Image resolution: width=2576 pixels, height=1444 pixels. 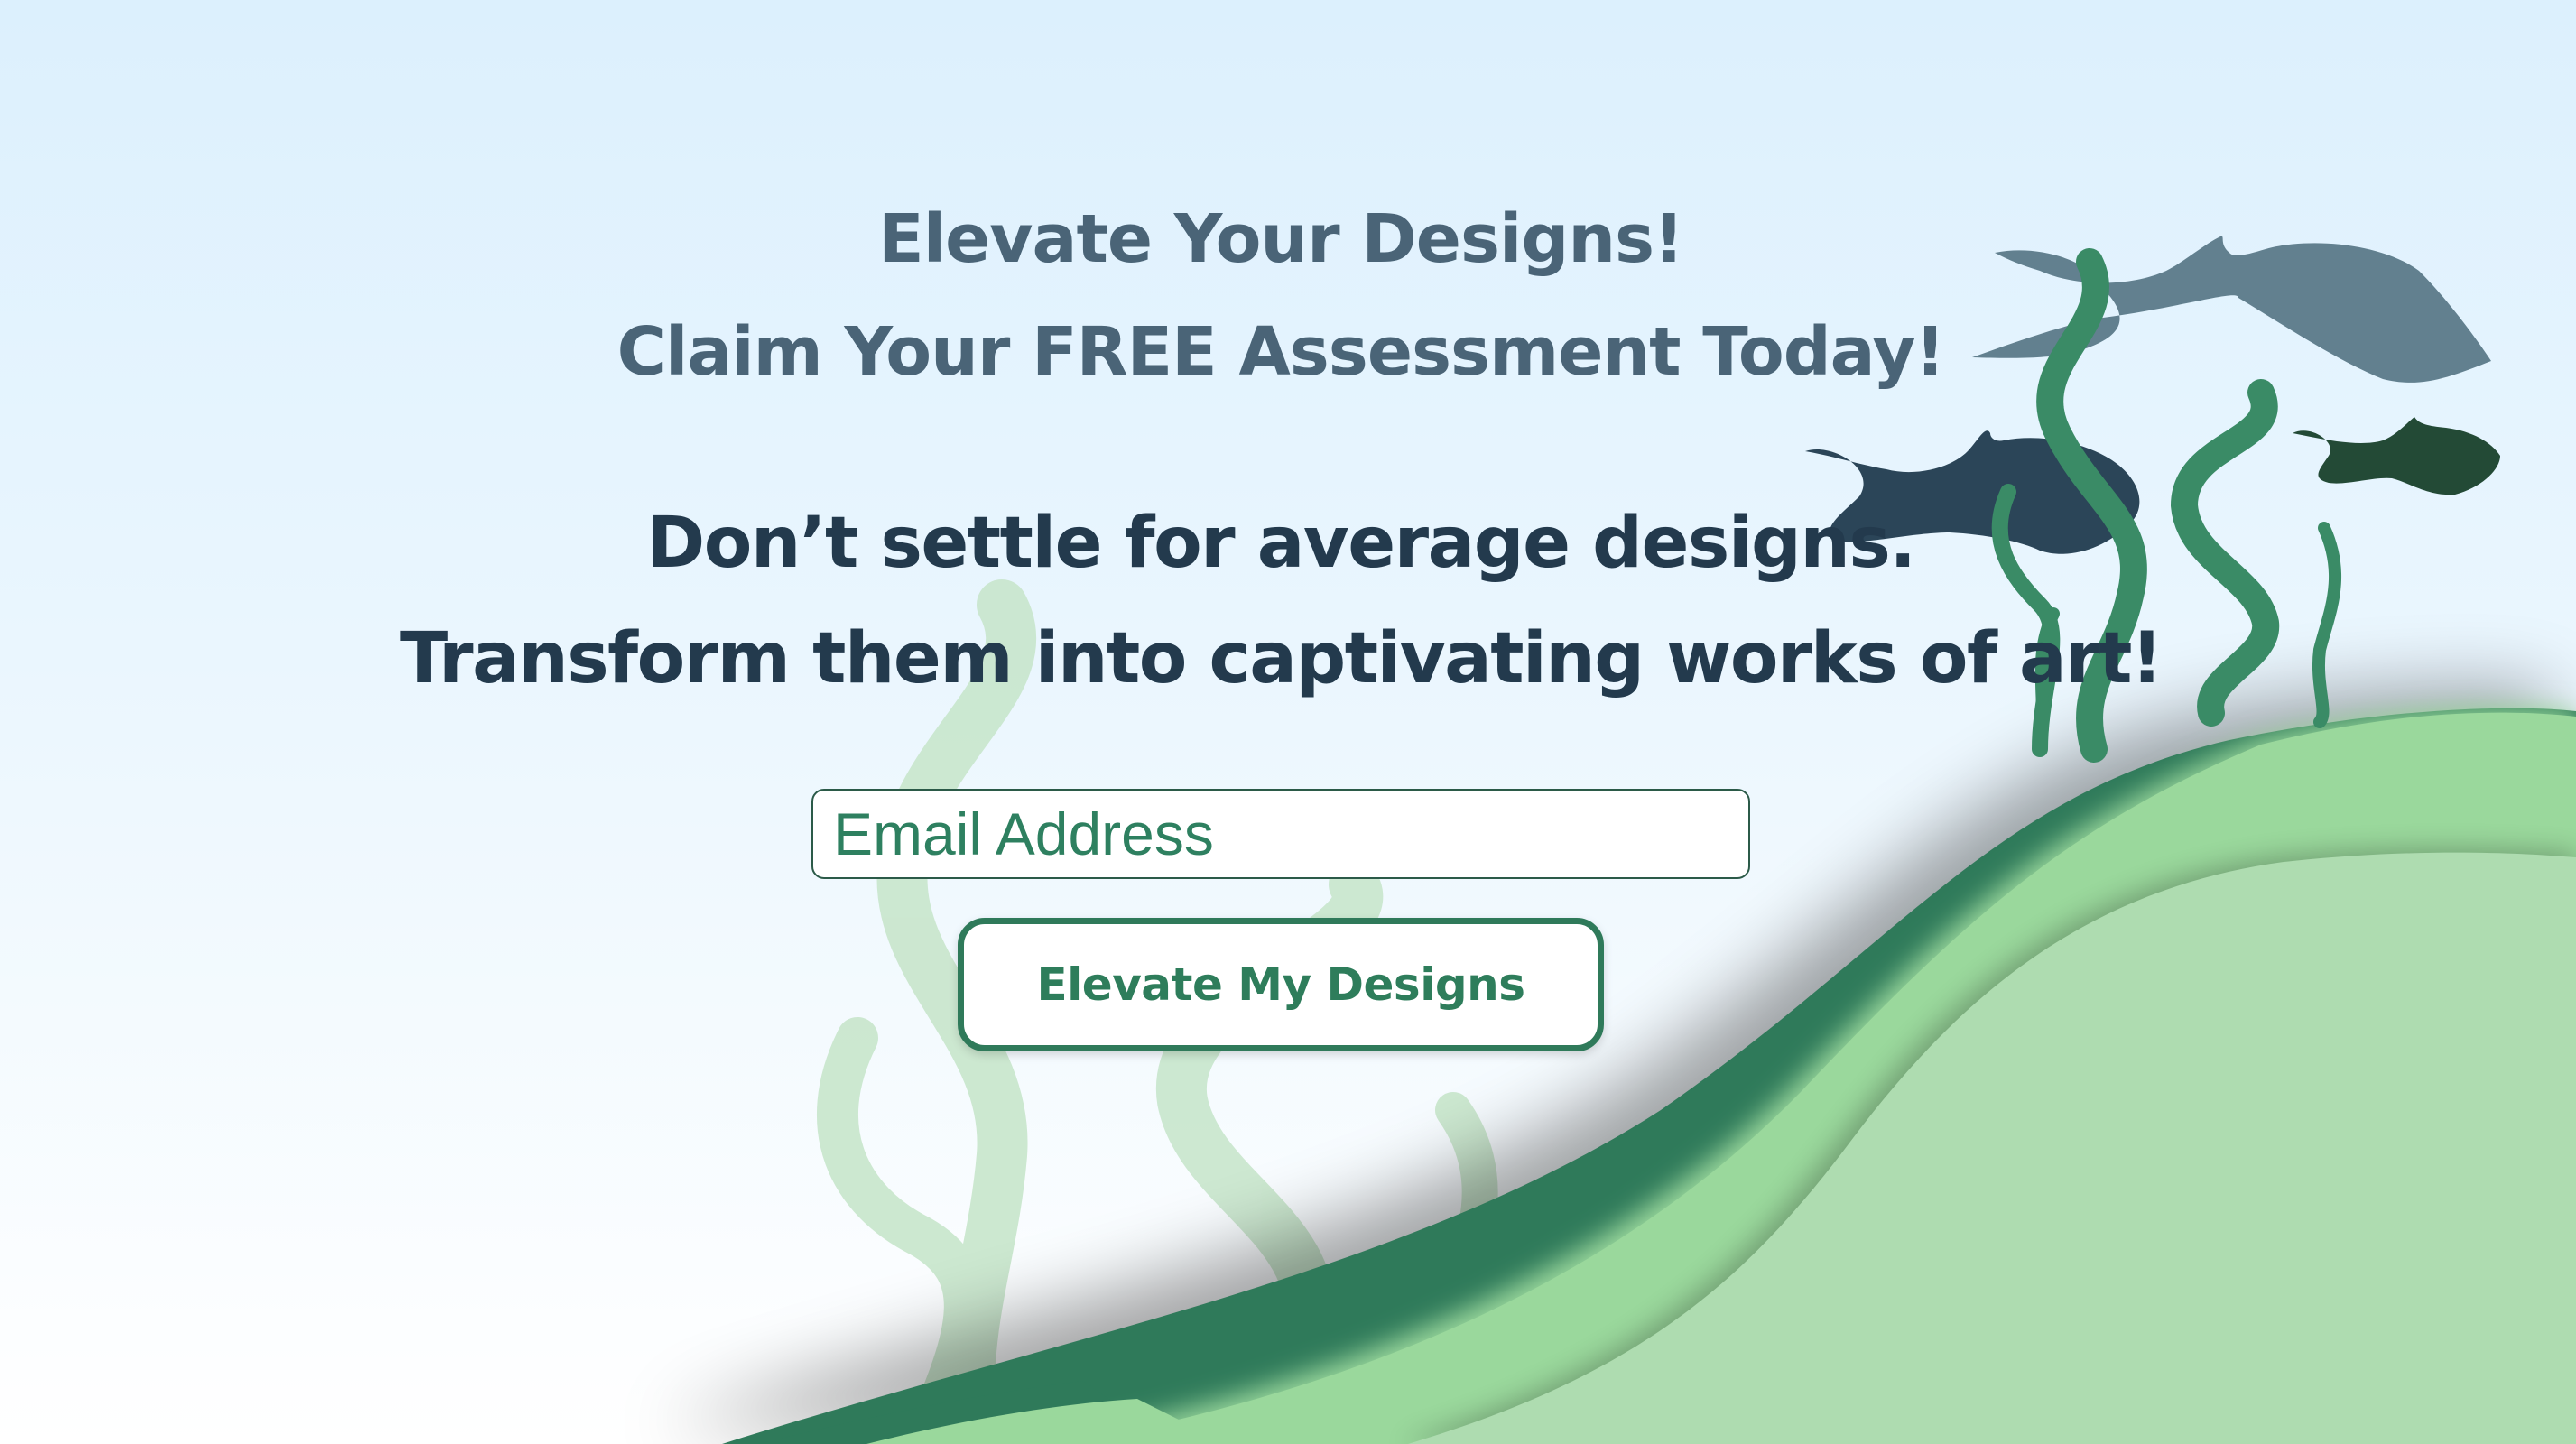 What do you see at coordinates (1281, 352) in the screenshot?
I see `headline-line-2: Claim Your FREE Assessment Today!` at bounding box center [1281, 352].